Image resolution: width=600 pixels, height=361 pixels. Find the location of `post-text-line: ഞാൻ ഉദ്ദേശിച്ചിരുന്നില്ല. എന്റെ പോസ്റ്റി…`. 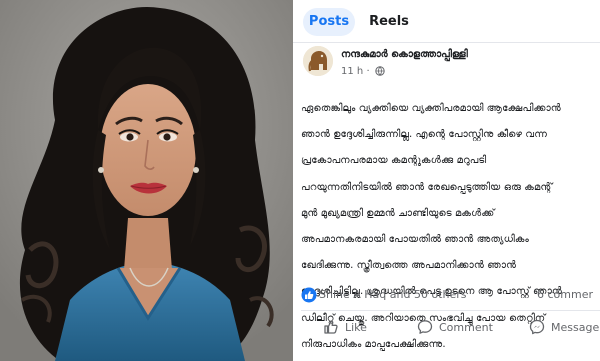

post-text-line: ഞാൻ ഉദ്ദേശിച്ചിരുന്നില്ല. എന്റെ പോസ്റ്റി… is located at coordinates (424, 135).